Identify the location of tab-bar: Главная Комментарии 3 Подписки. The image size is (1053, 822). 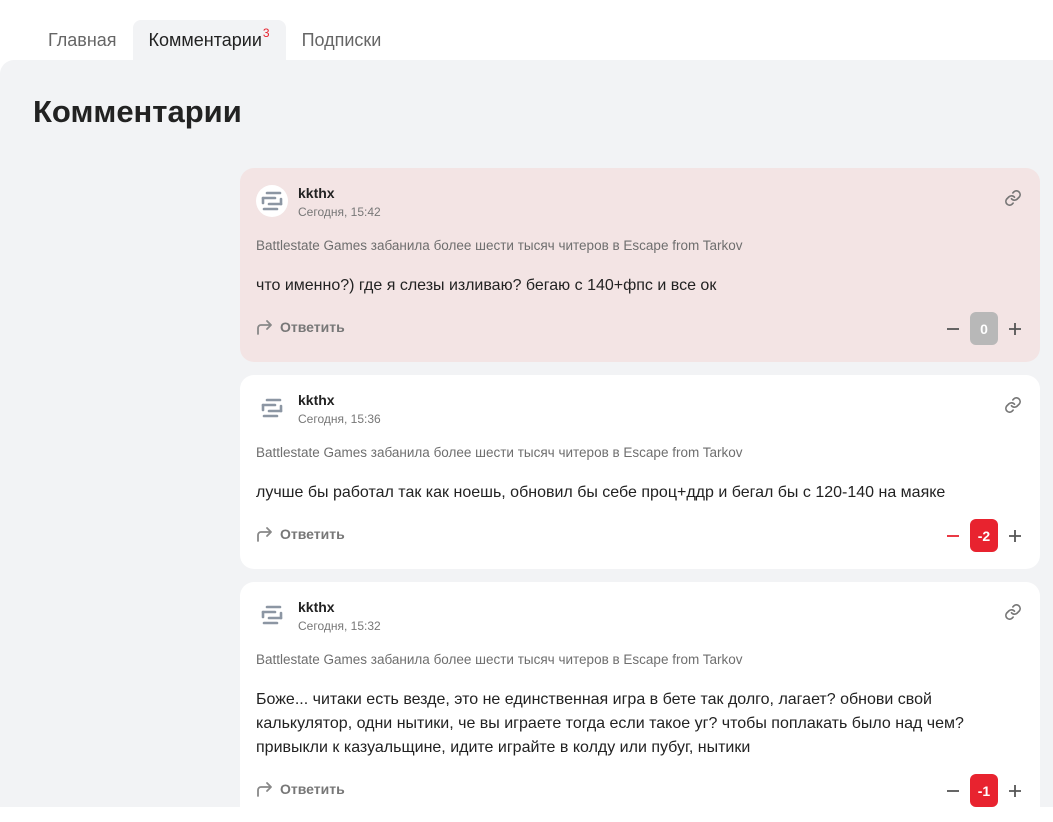
(214, 40).